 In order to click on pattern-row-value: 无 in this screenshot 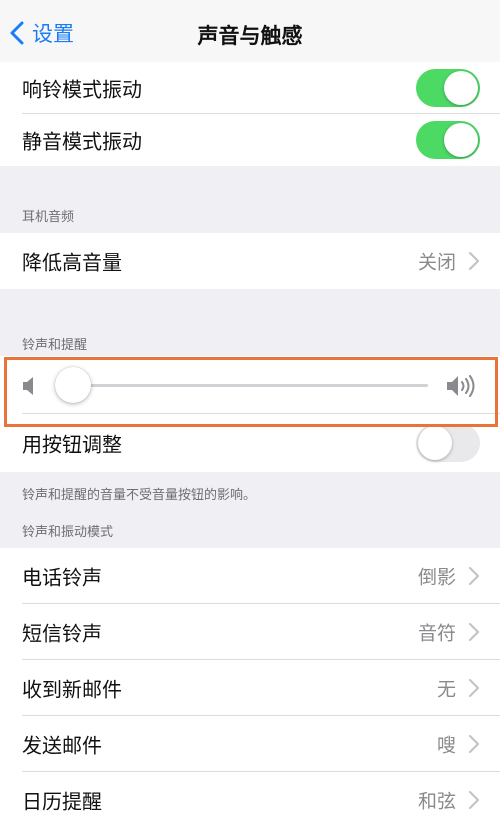, I will do `click(446, 689)`.